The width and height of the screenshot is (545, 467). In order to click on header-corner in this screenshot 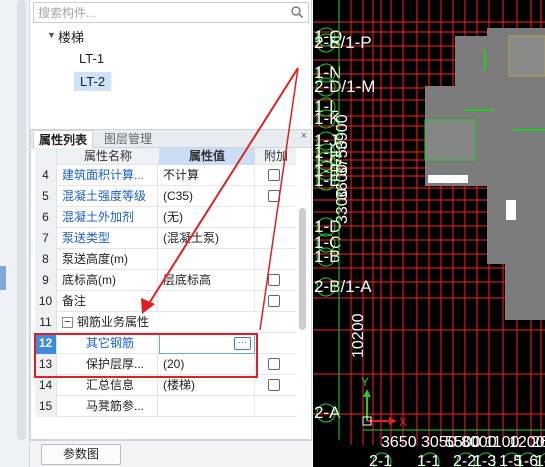, I will do `click(46, 156)`.